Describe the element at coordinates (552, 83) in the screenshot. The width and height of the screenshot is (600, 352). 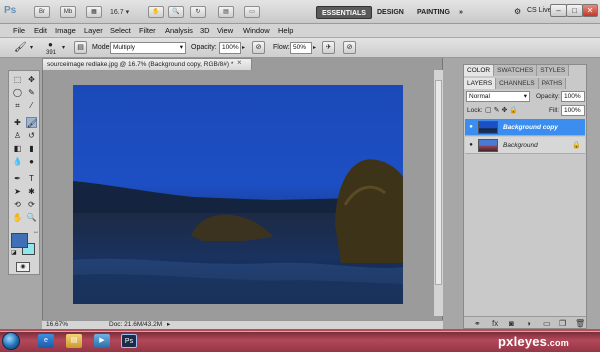
I see `tab-paths: PATHS` at that location.